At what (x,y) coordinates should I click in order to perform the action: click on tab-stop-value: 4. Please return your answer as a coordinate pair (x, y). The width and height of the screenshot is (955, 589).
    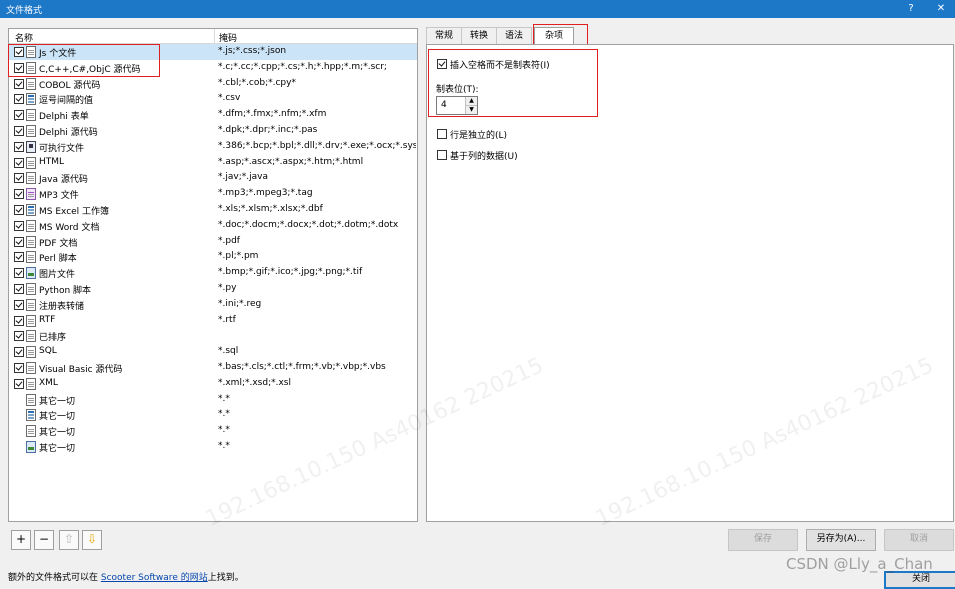
    Looking at the image, I should click on (444, 105).